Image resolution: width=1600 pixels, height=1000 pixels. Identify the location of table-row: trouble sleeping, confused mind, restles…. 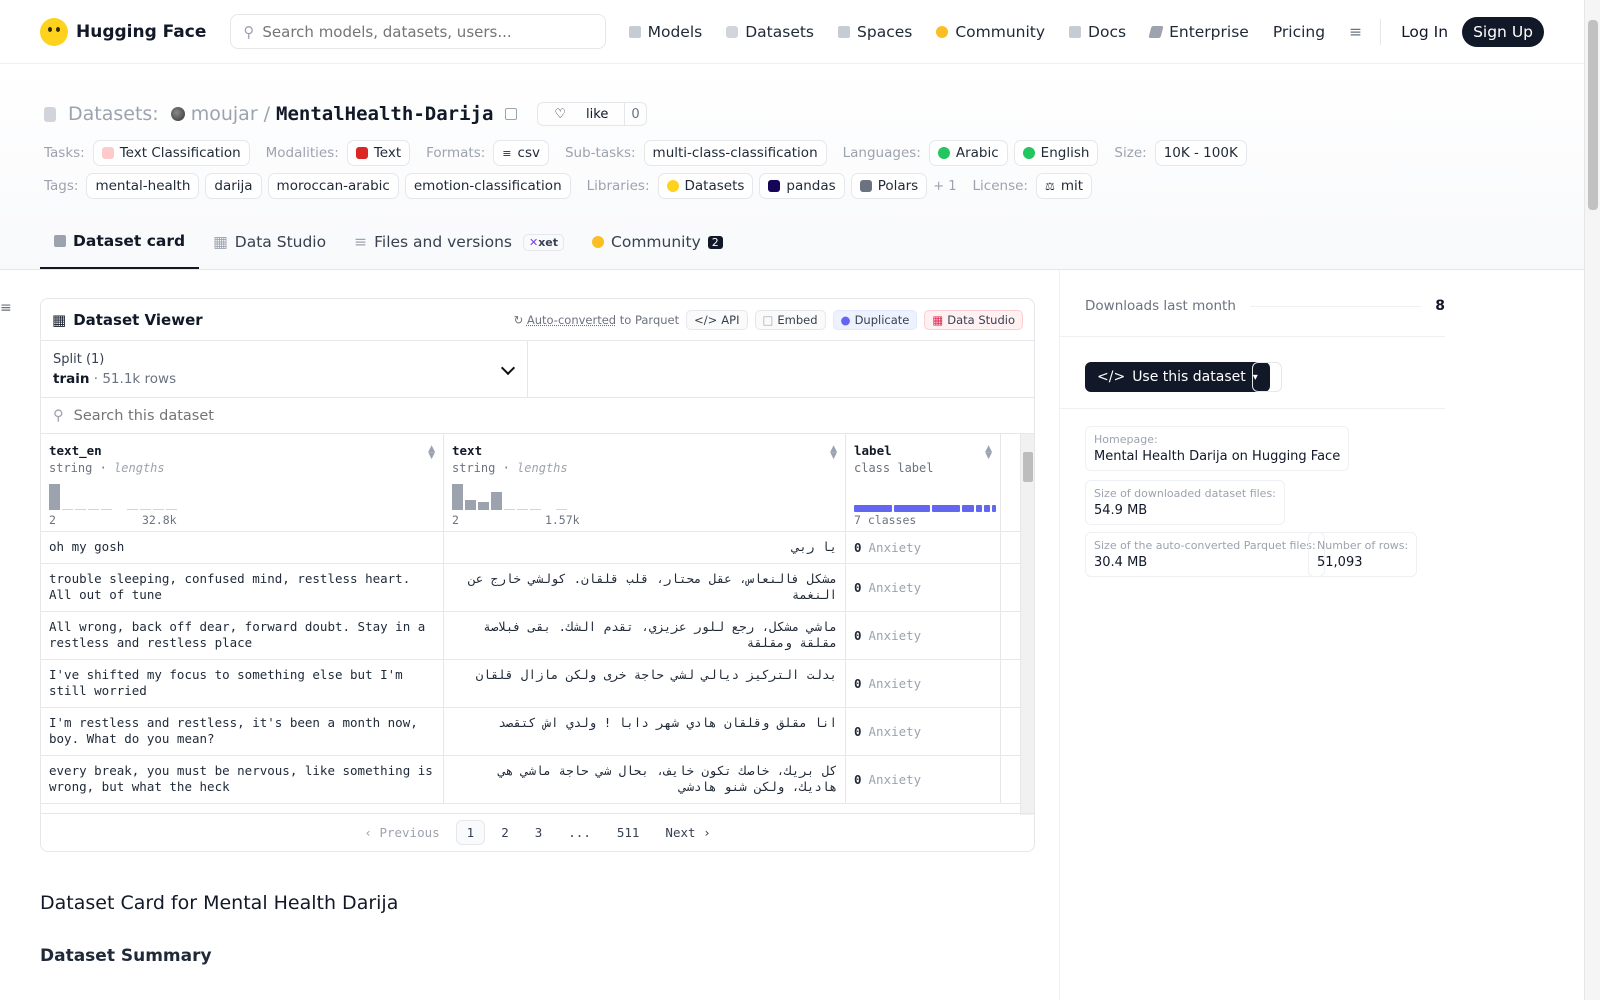
(537, 588).